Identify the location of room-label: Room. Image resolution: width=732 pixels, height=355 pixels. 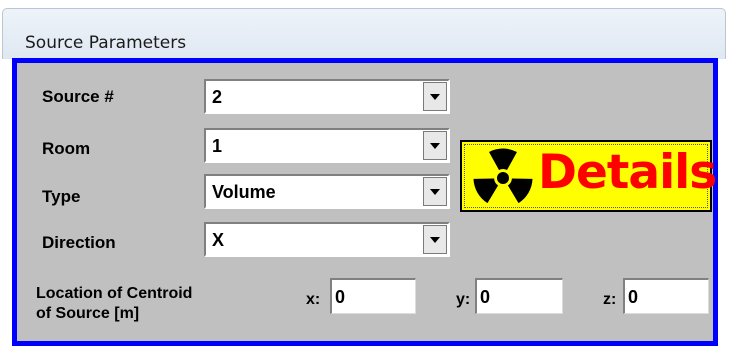
(66, 148).